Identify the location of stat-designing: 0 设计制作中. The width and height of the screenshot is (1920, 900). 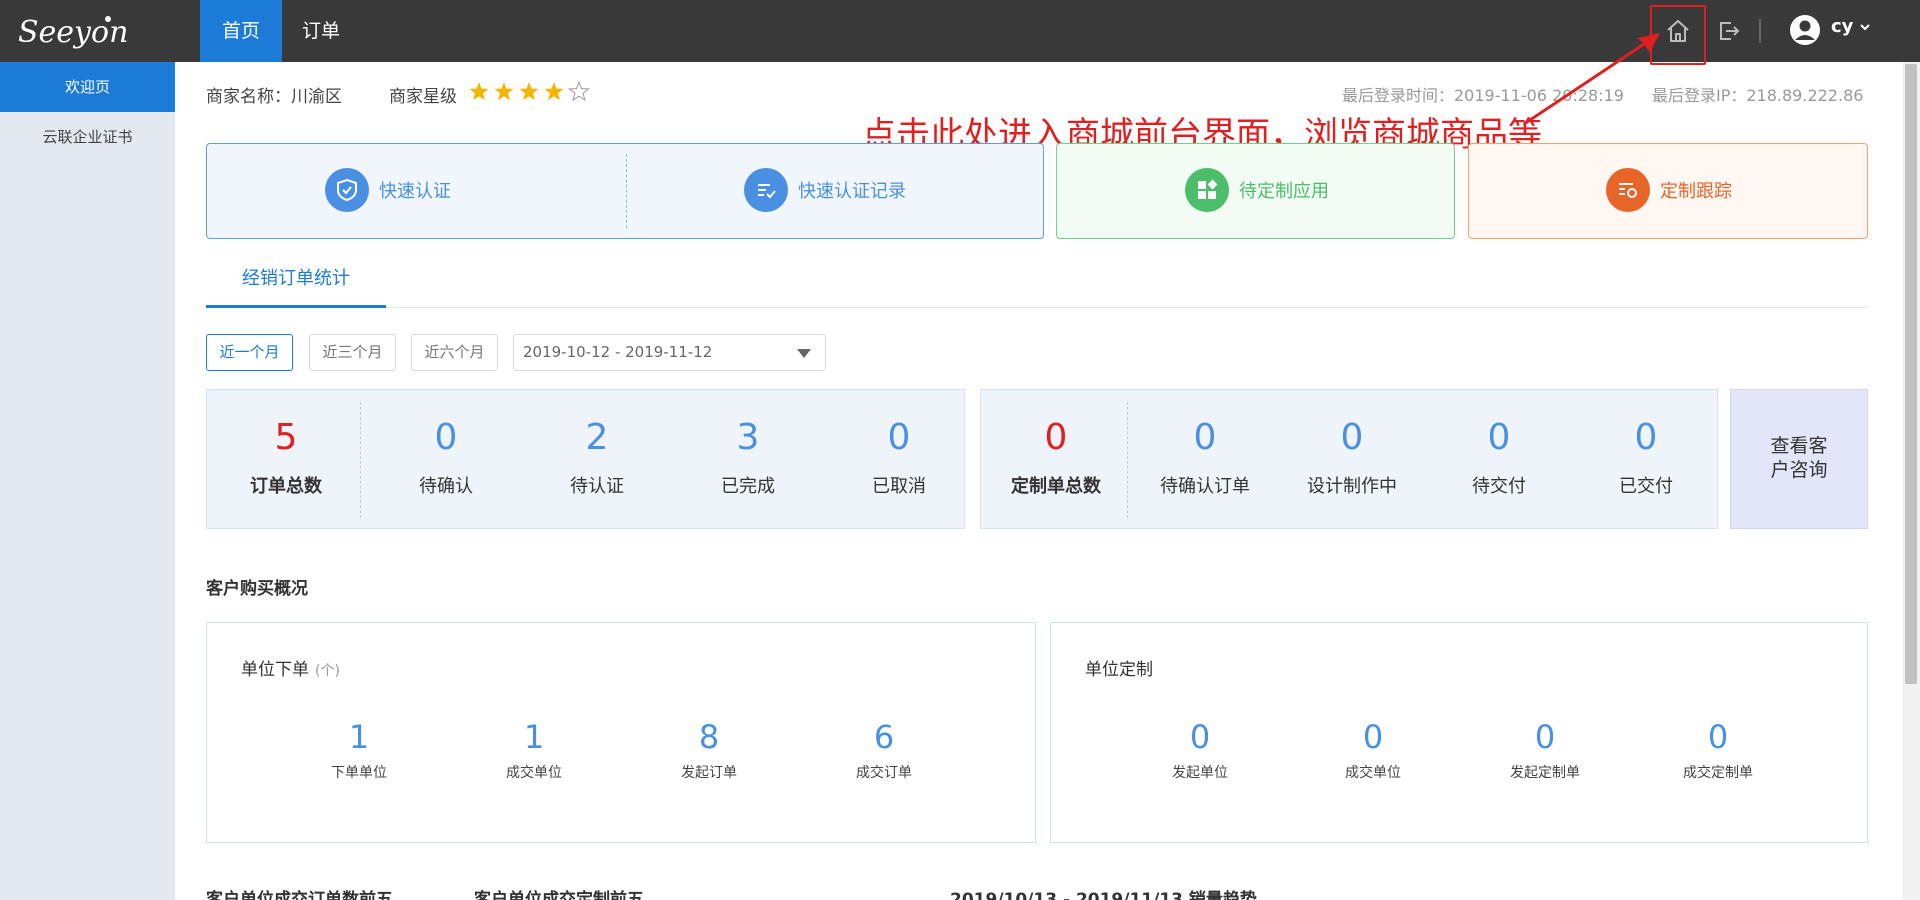
(1352, 457).